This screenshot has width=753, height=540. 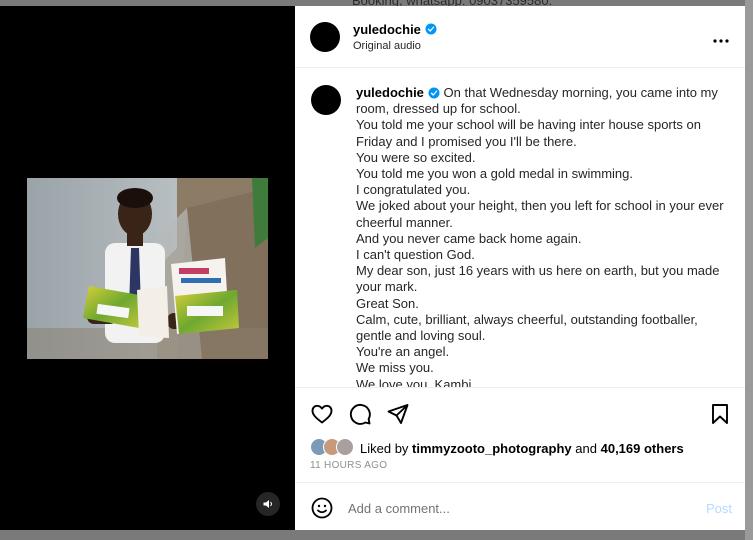 I want to click on audio-link: Original audio, so click(x=395, y=46).